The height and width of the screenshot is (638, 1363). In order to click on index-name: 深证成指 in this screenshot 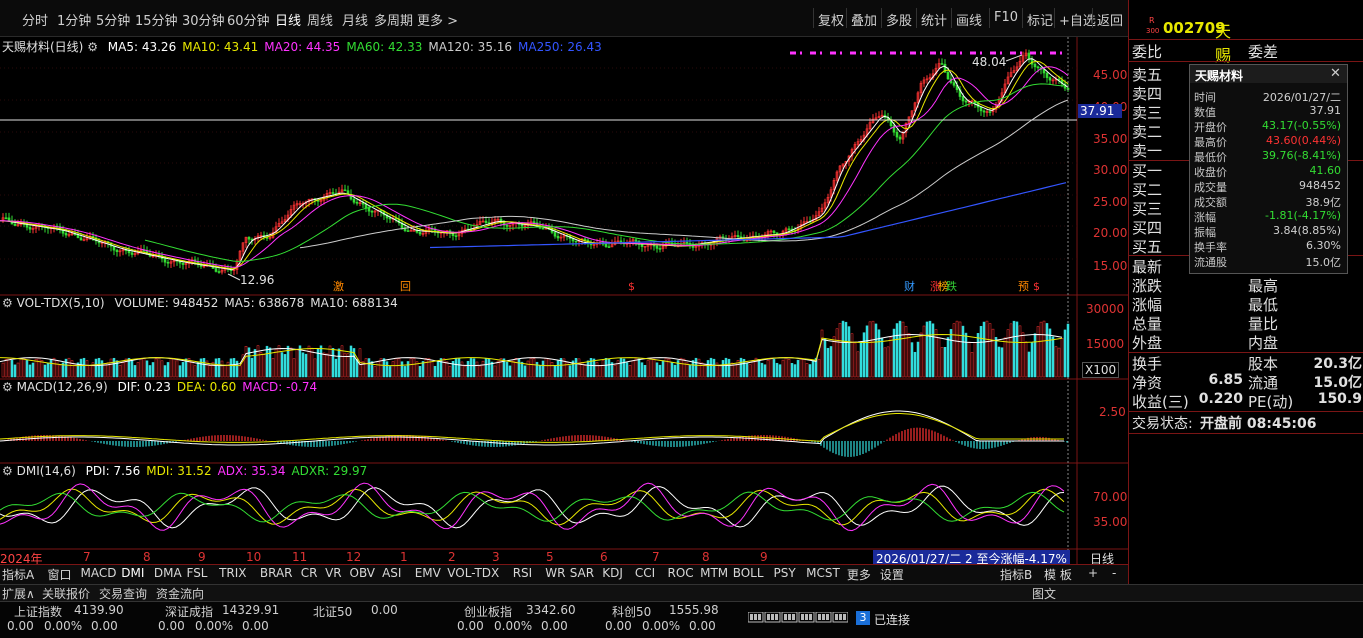, I will do `click(189, 611)`.